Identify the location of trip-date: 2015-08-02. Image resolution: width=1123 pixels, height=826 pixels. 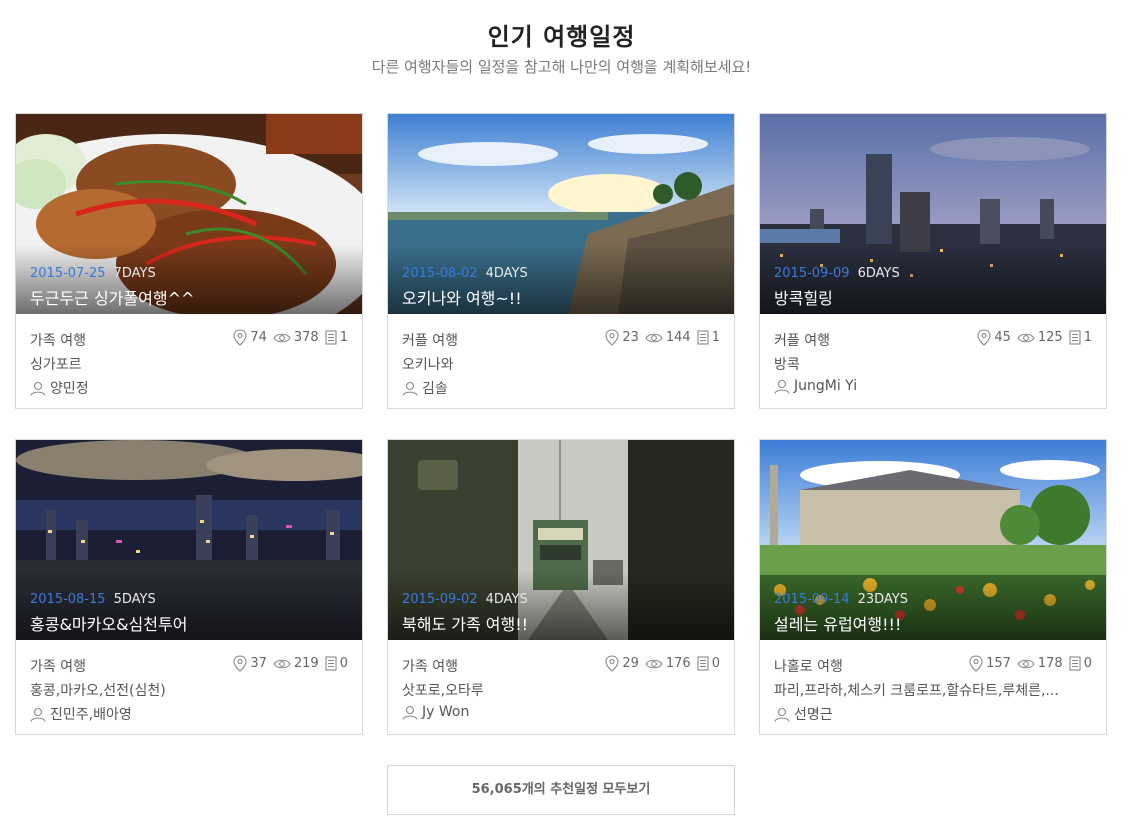
(440, 273).